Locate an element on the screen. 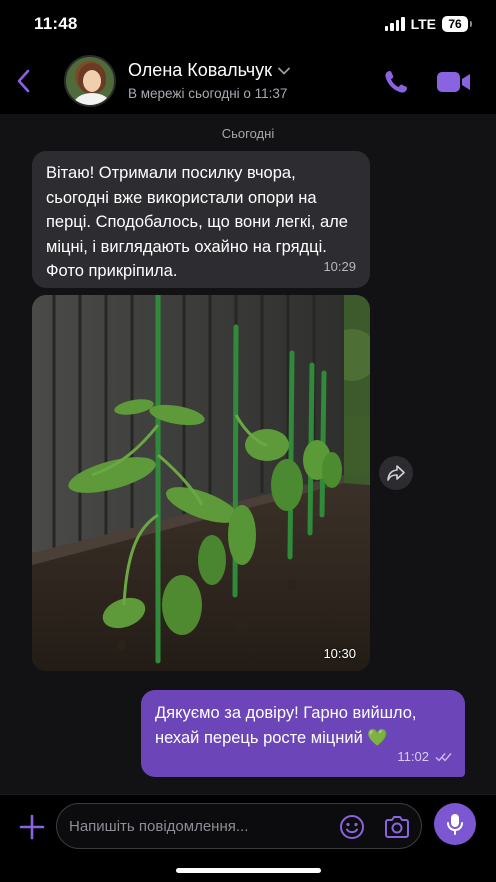 This screenshot has height=882, width=496. message-input-box is located at coordinates (239, 826).